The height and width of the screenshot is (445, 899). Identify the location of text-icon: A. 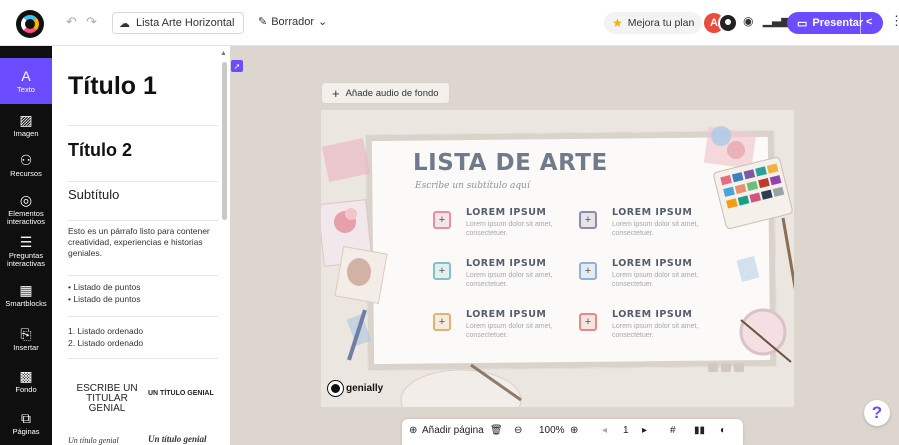
(26, 76).